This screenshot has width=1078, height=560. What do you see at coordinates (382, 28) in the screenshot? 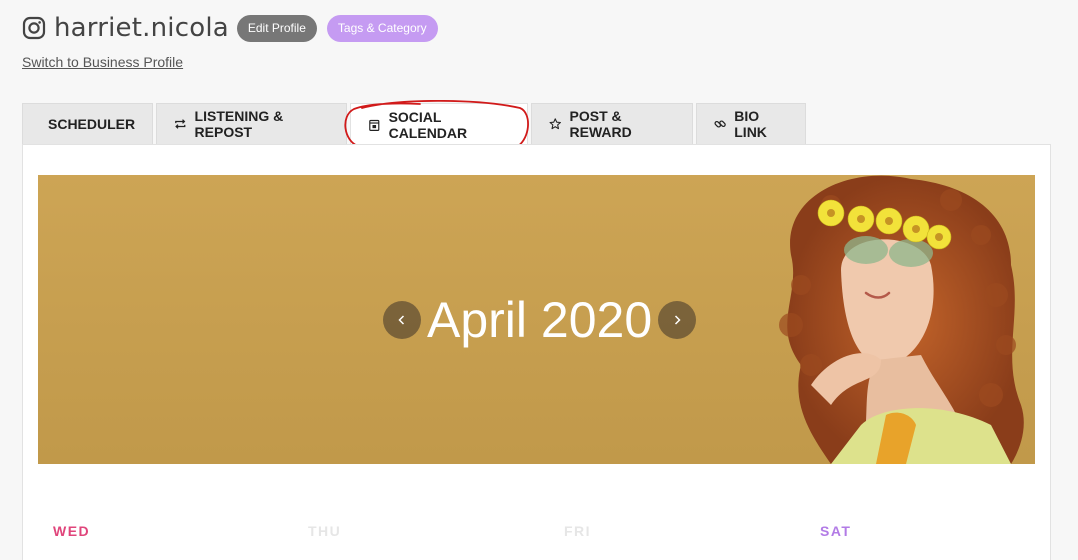
I see `tags-category-button: Tags & Category` at bounding box center [382, 28].